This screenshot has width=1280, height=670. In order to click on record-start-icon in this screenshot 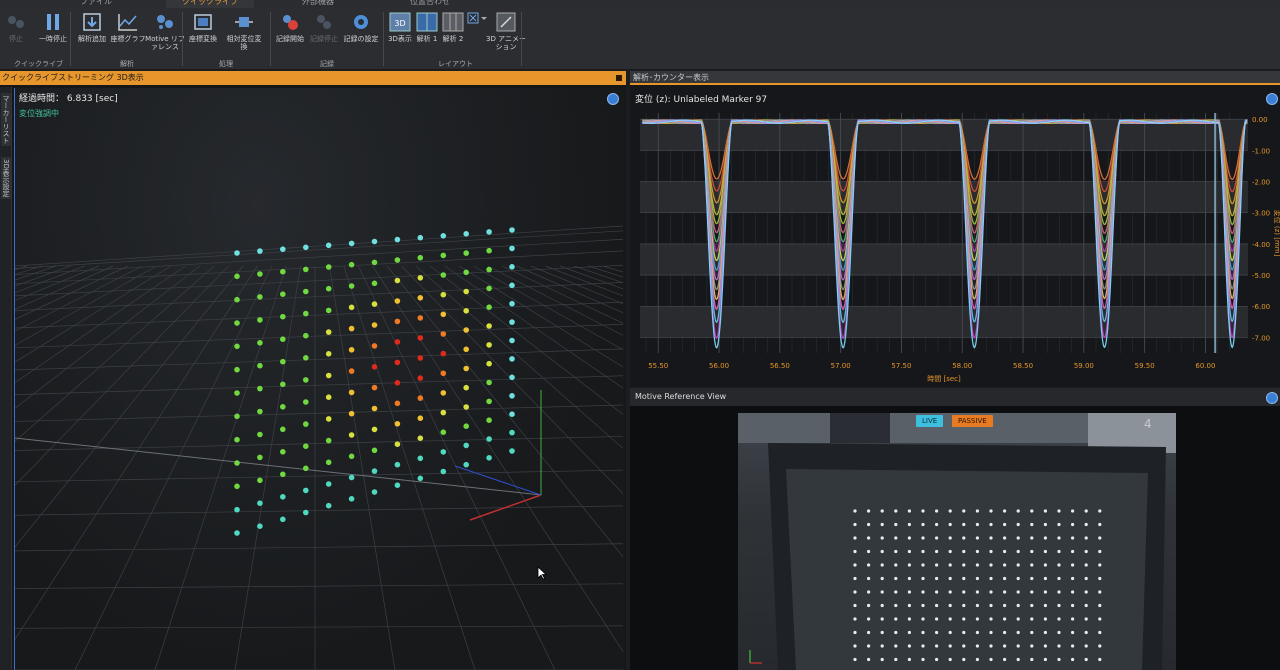, I will do `click(290, 22)`.